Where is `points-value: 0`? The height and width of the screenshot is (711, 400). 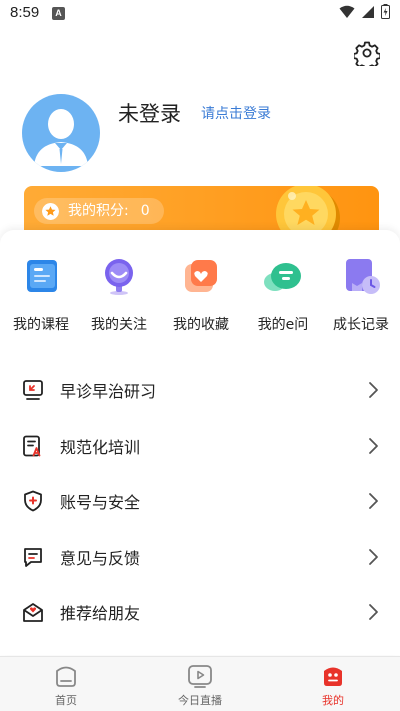 points-value: 0 is located at coordinates (145, 211).